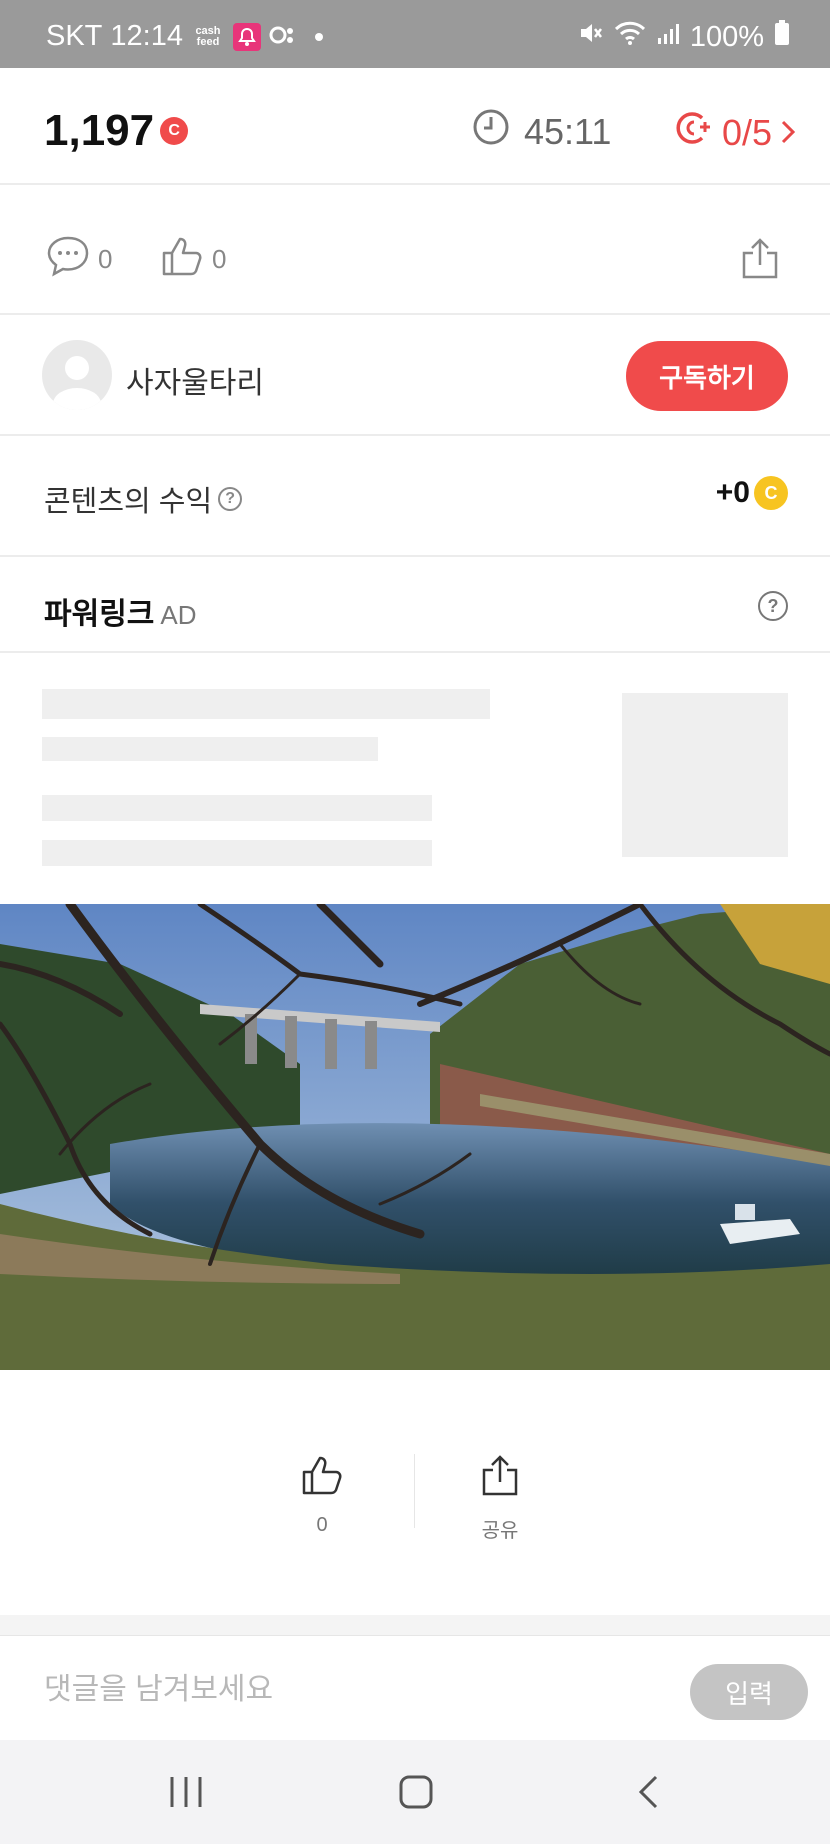 The width and height of the screenshot is (830, 1844). Describe the element at coordinates (99, 614) in the screenshot. I see `ad-title: 파워링크` at that location.